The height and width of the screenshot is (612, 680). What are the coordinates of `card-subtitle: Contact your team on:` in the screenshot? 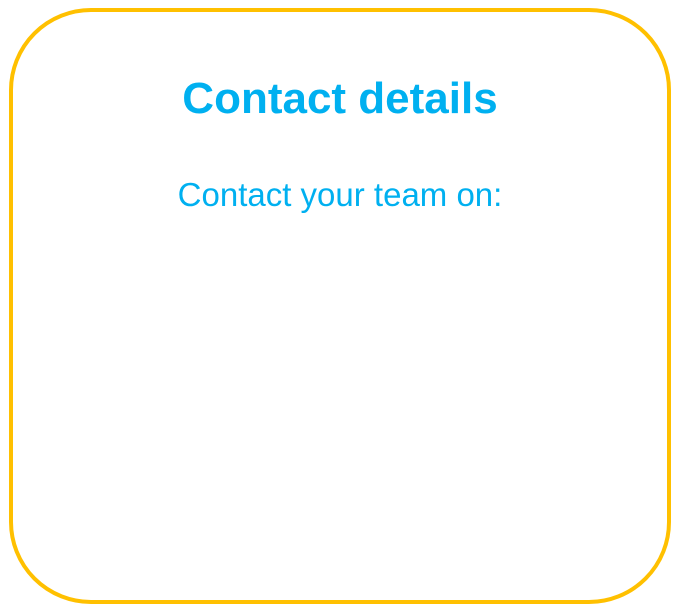 It's located at (340, 194).